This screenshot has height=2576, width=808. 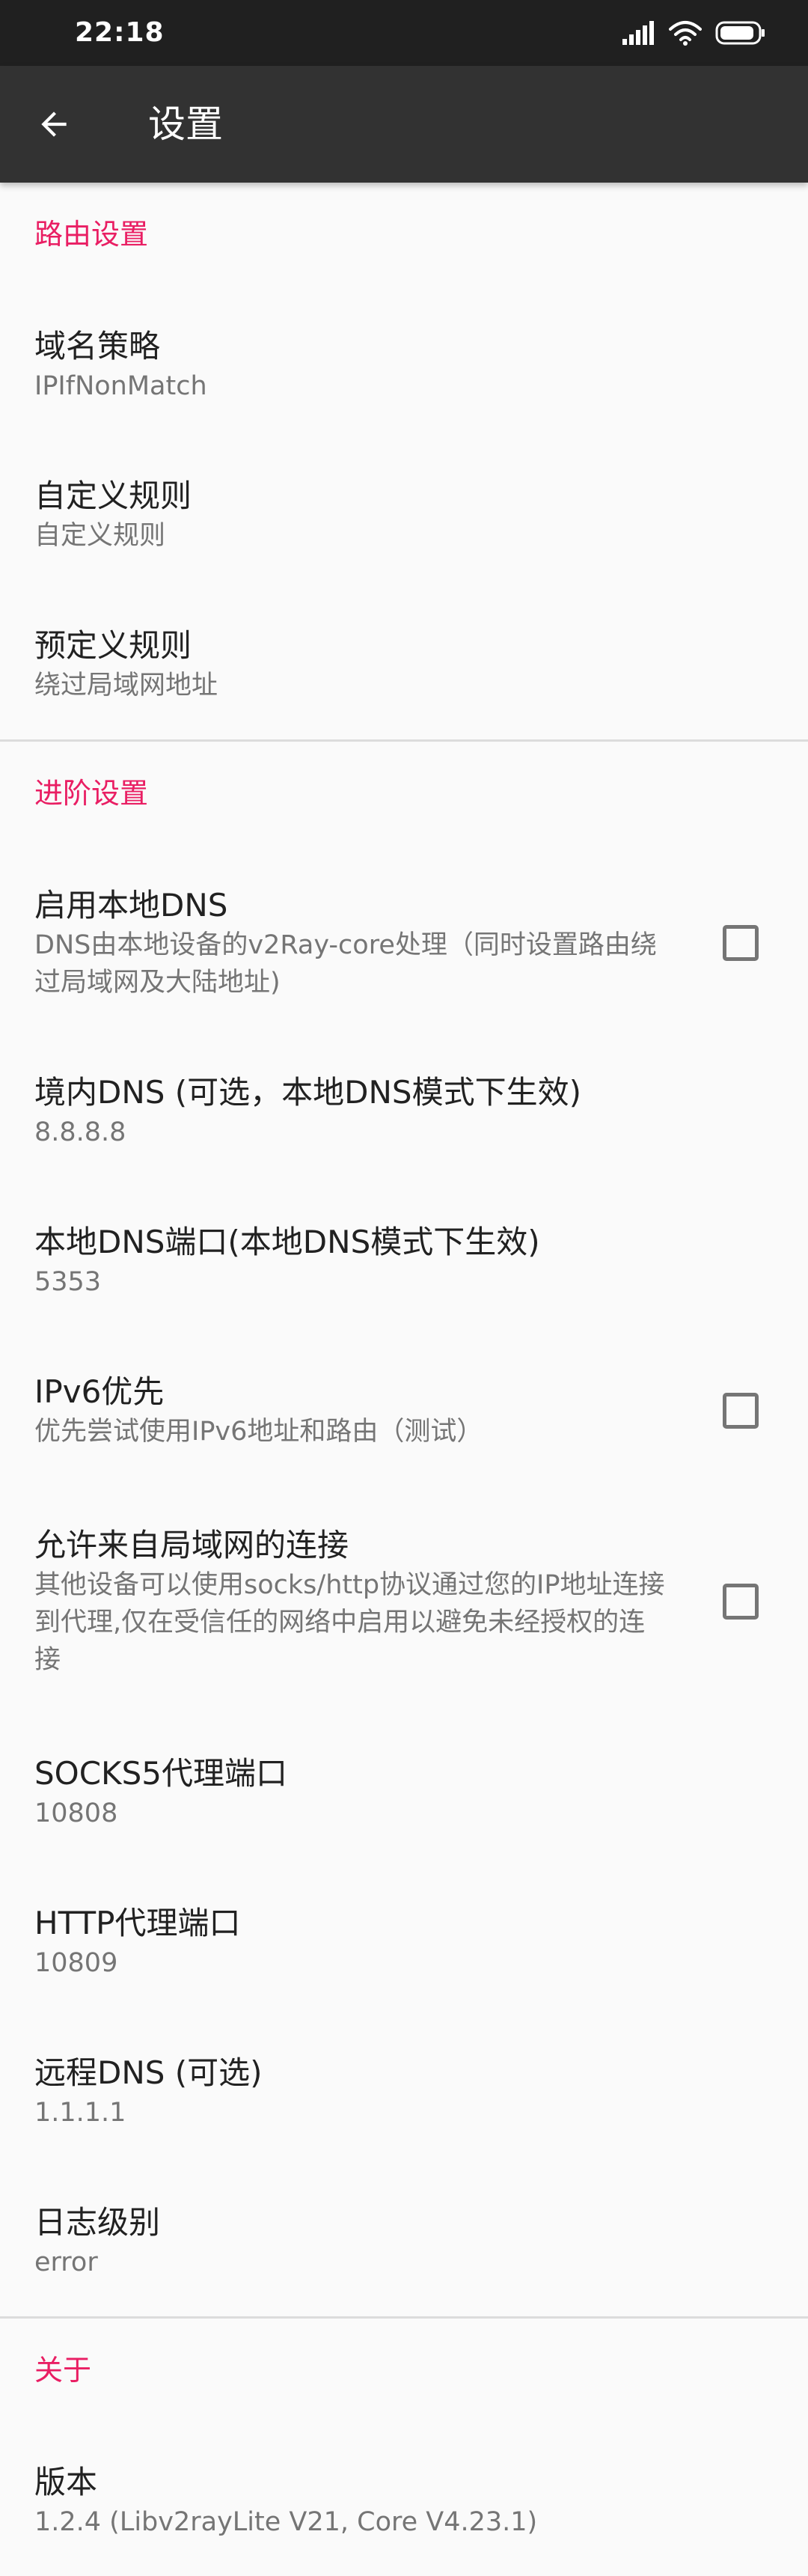 I want to click on pref-title: 本地DNS端口(本地DNS模式下生效), so click(x=287, y=1242).